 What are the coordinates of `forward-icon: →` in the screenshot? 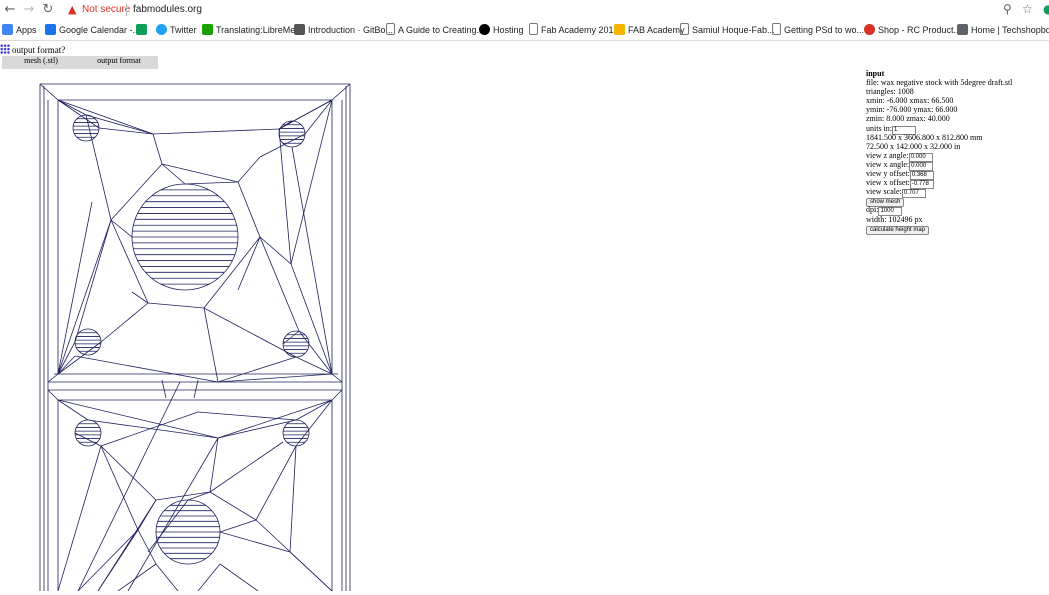 It's located at (29, 10).